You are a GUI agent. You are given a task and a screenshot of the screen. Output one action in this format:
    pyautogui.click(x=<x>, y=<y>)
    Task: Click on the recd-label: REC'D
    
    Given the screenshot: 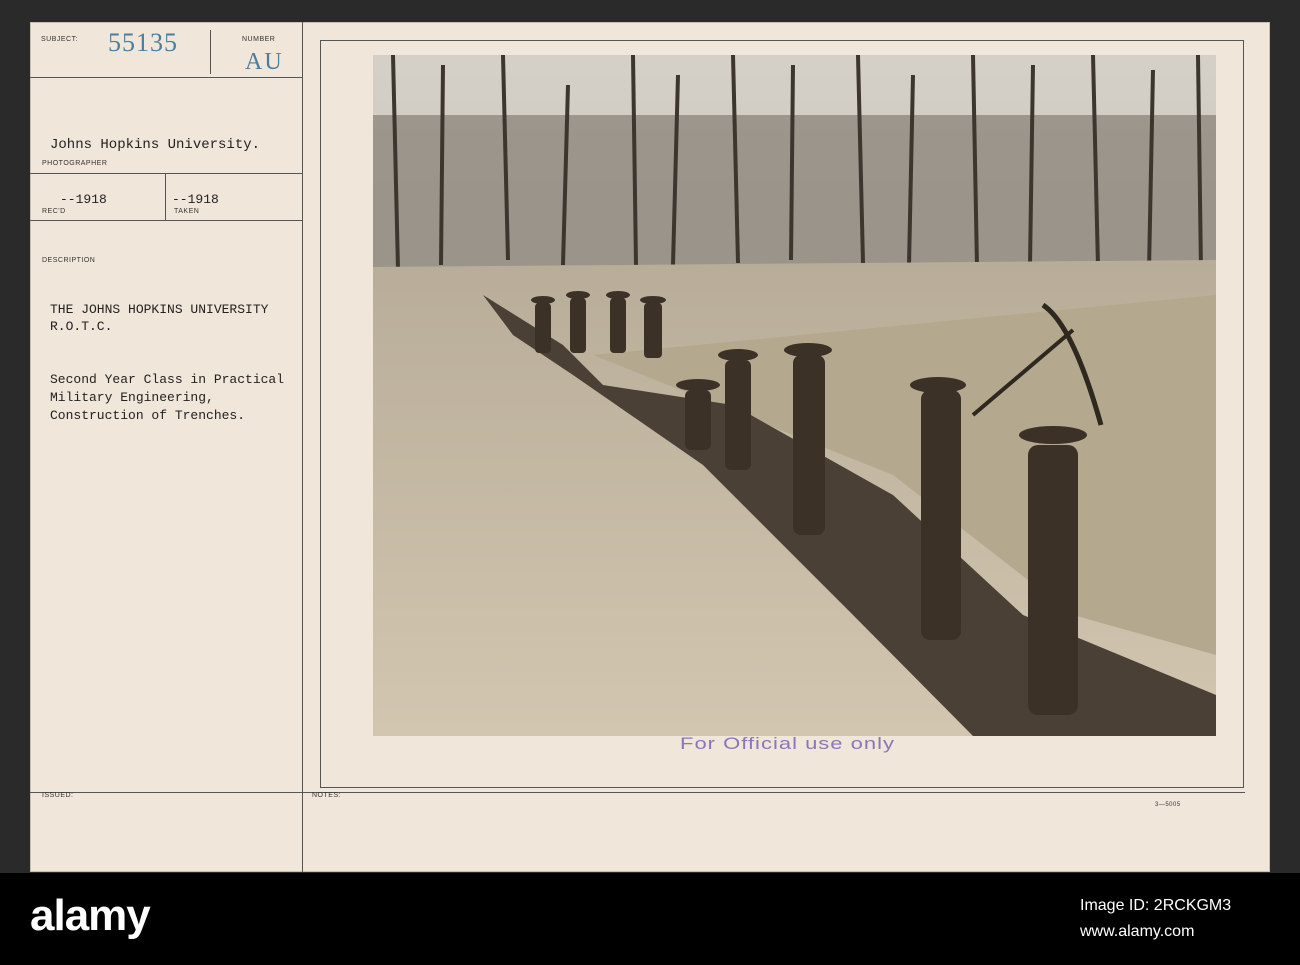 What is the action you would take?
    pyautogui.click(x=54, y=211)
    